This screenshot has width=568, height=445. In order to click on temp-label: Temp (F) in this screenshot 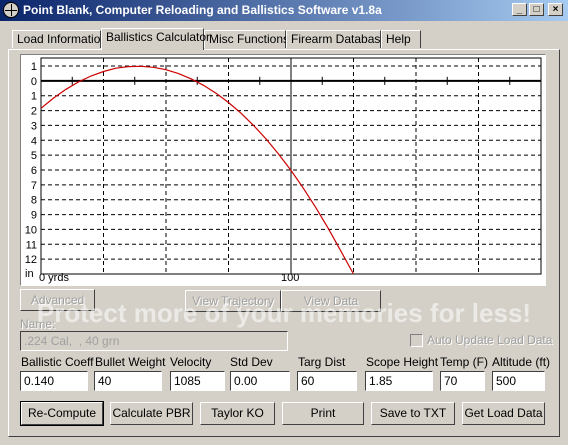, I will do `click(464, 362)`.